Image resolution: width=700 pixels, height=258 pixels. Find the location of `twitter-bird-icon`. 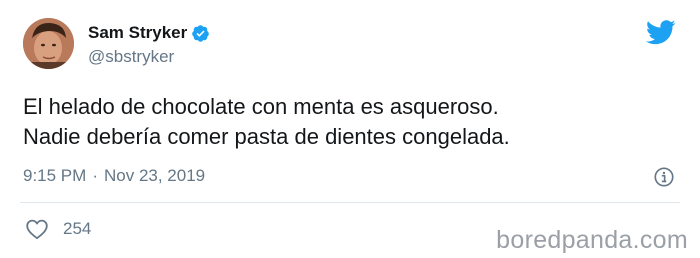

twitter-bird-icon is located at coordinates (661, 32).